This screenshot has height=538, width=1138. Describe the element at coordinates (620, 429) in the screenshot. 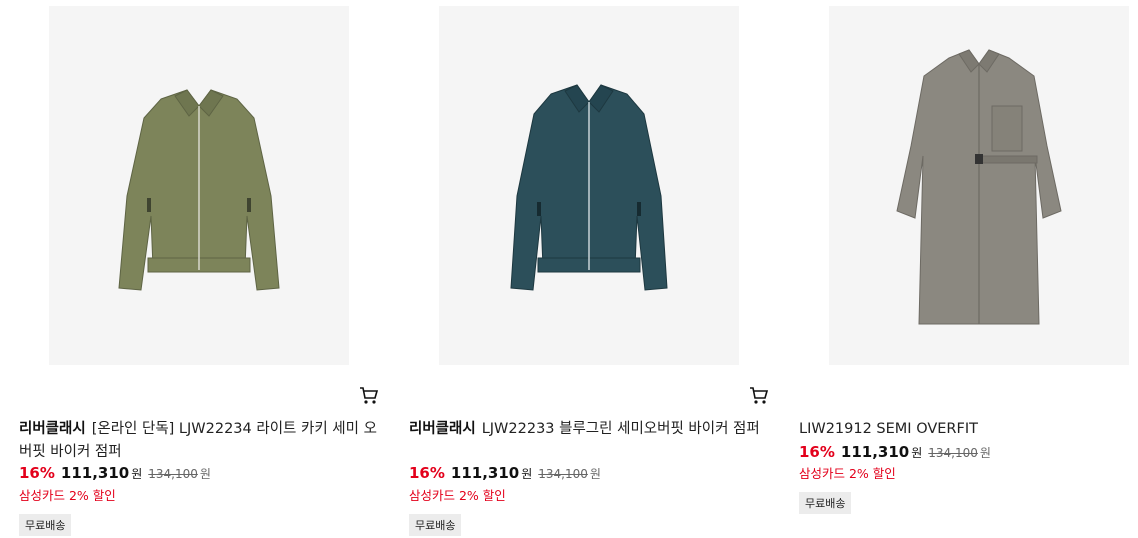

I see `product-name: LJW22233 블루그린 세미오버핏 바이커 점퍼` at that location.